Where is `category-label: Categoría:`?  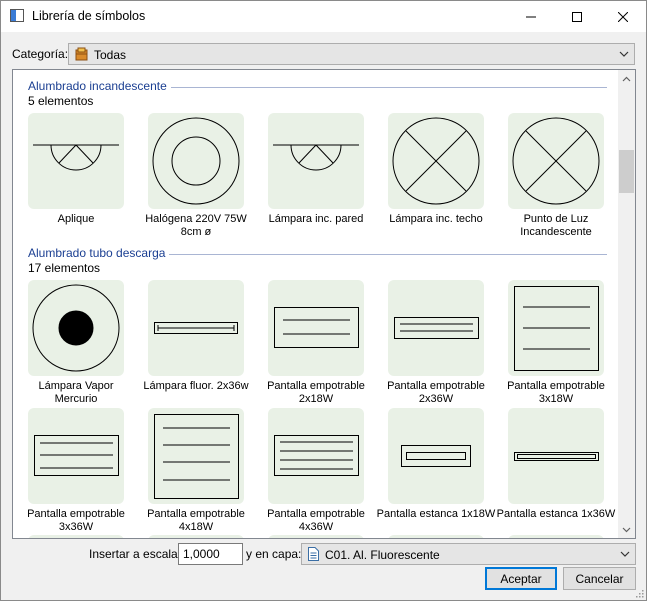
category-label: Categoría: is located at coordinates (40, 54).